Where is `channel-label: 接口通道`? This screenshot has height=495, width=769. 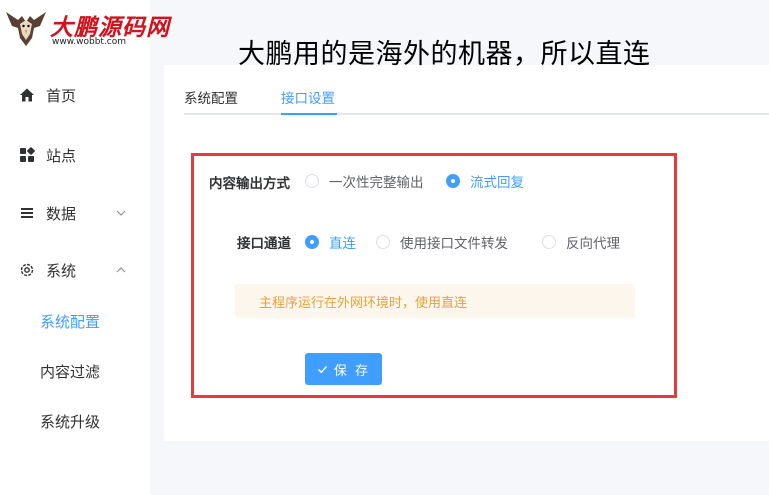 channel-label: 接口通道 is located at coordinates (264, 244).